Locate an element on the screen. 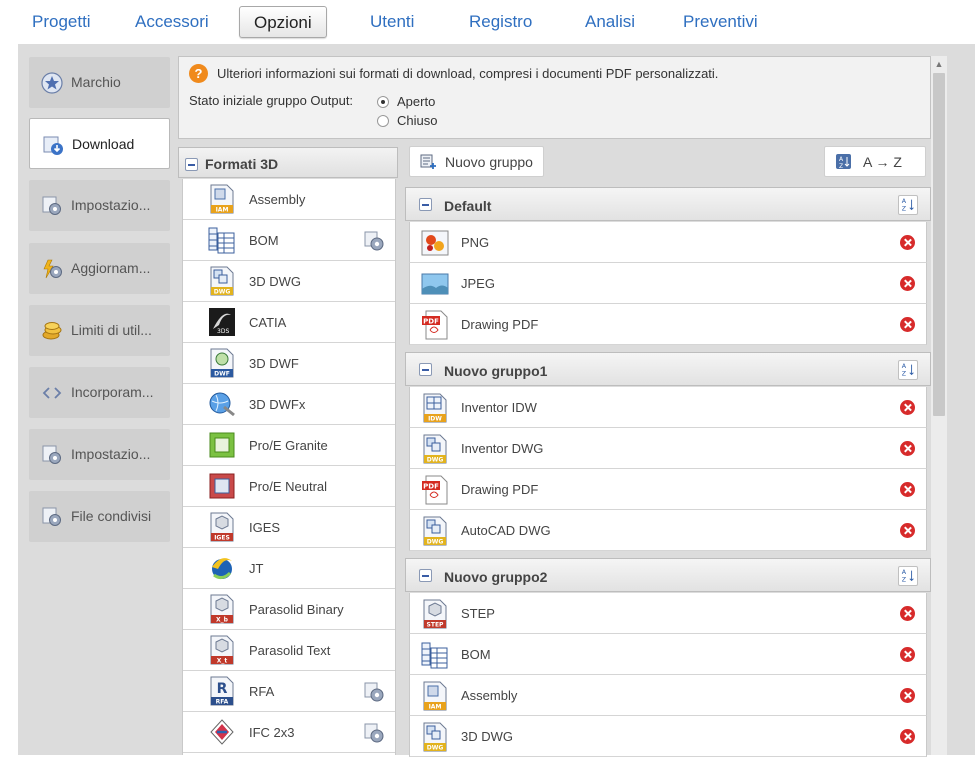  new-group-button: Nuovo gruppo is located at coordinates (476, 161).